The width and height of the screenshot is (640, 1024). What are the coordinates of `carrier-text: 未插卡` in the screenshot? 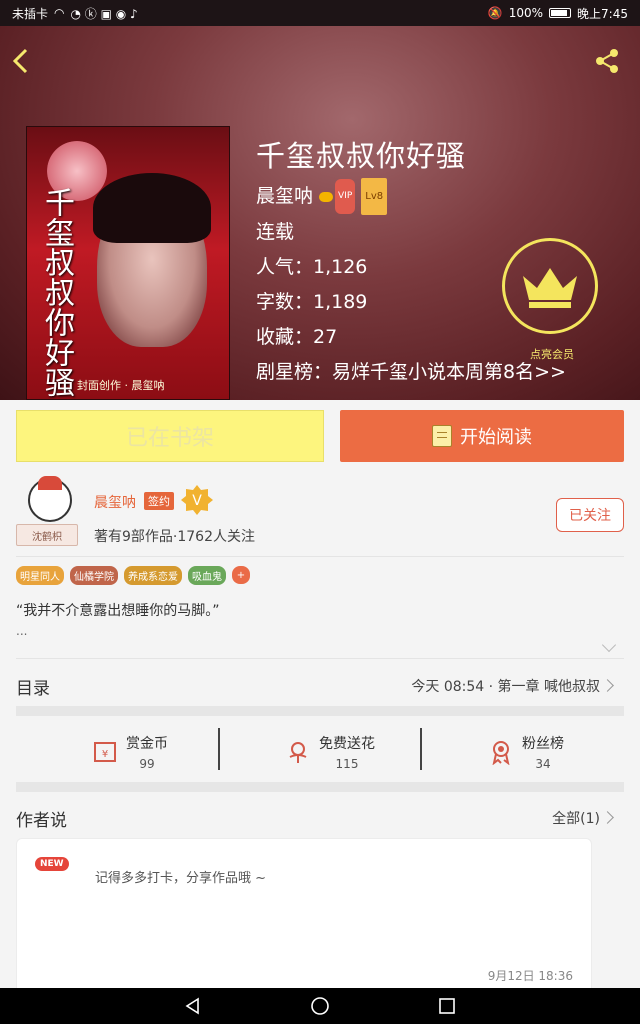 It's located at (30, 13).